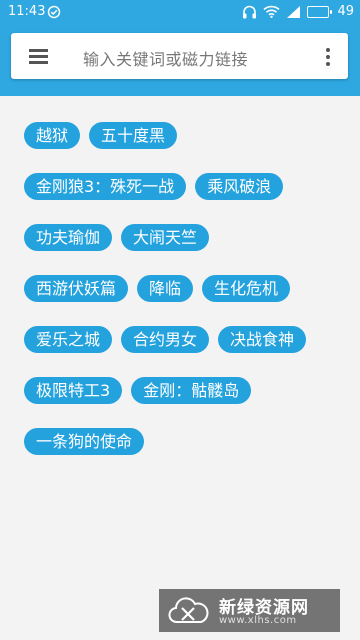  I want to click on status-bar: 11:43 49, so click(180, 12).